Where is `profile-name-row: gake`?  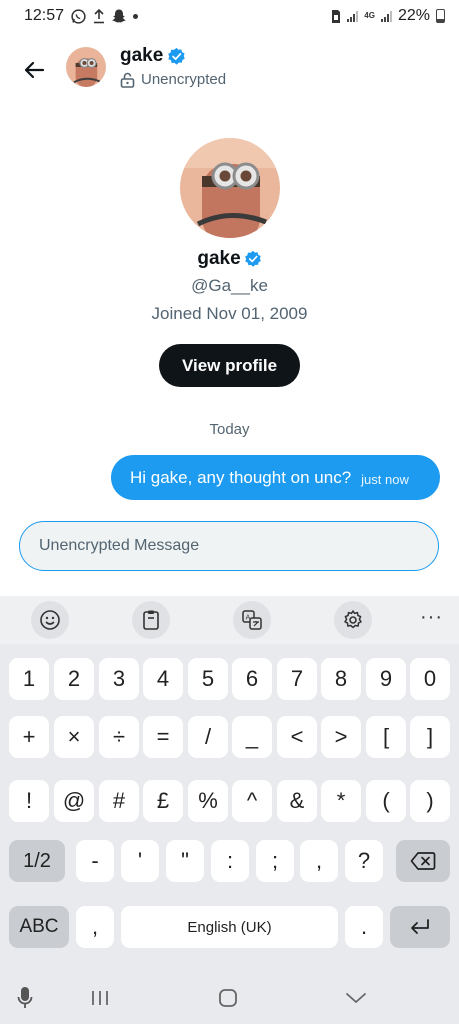
profile-name-row: gake is located at coordinates (229, 259).